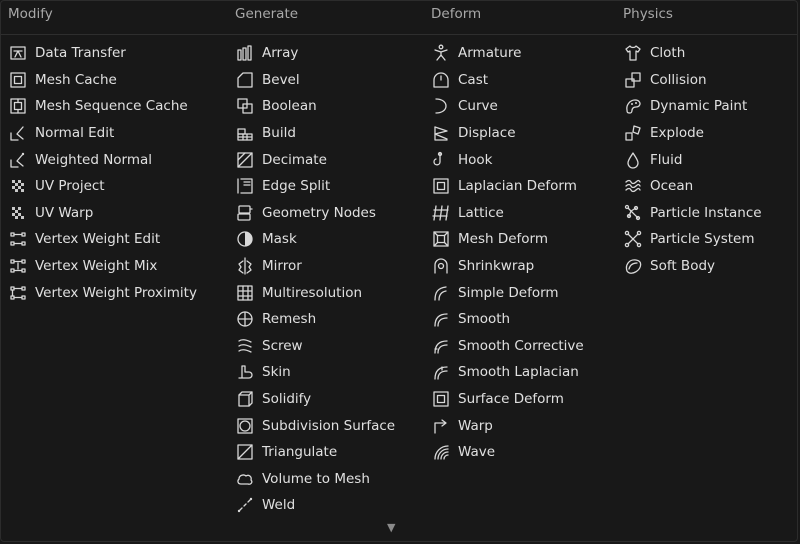 The height and width of the screenshot is (544, 800). What do you see at coordinates (507, 213) in the screenshot?
I see `menu-item-lattice: Lattice` at bounding box center [507, 213].